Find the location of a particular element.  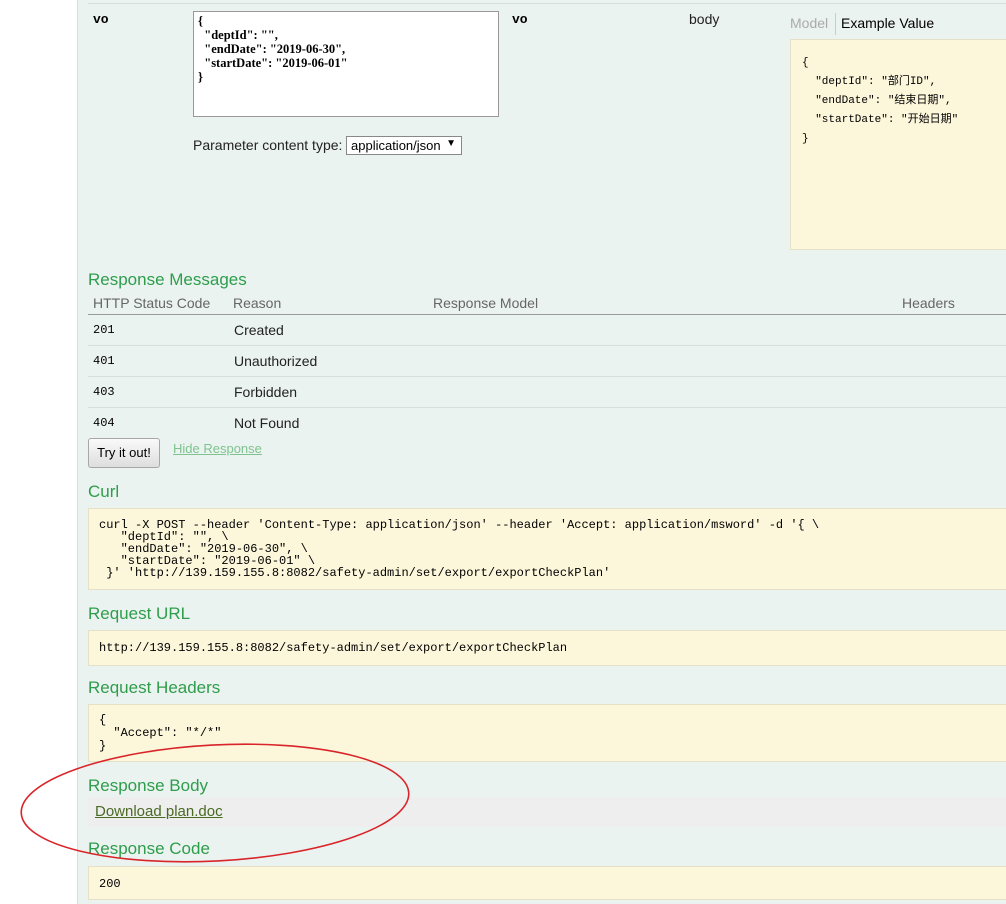

status-code-cell: 401 is located at coordinates (104, 361).